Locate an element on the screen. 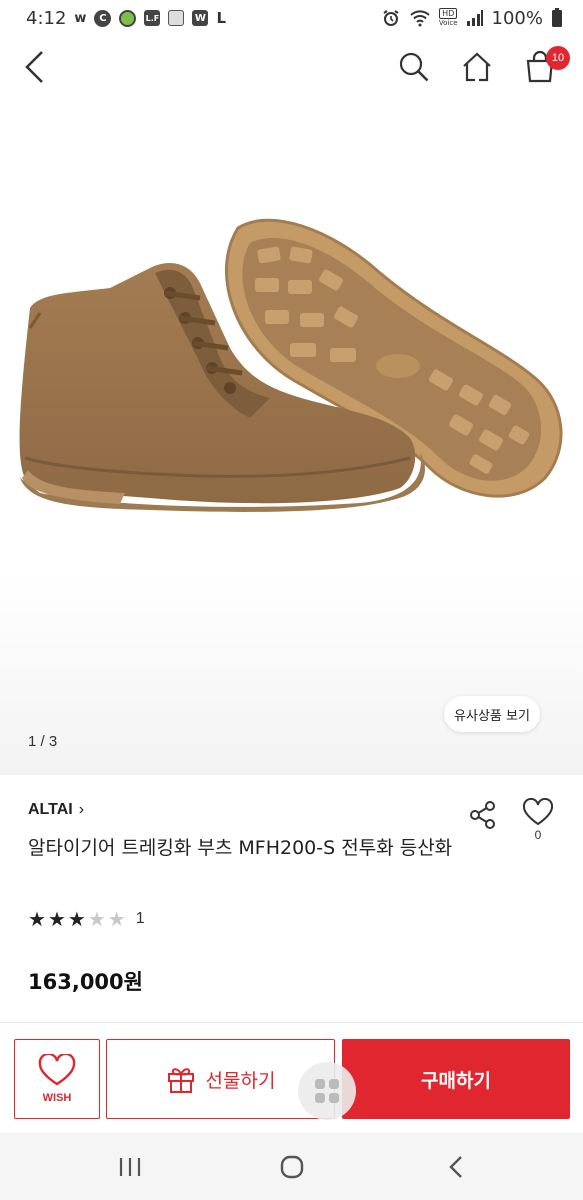  voice-label: Voice is located at coordinates (448, 23).